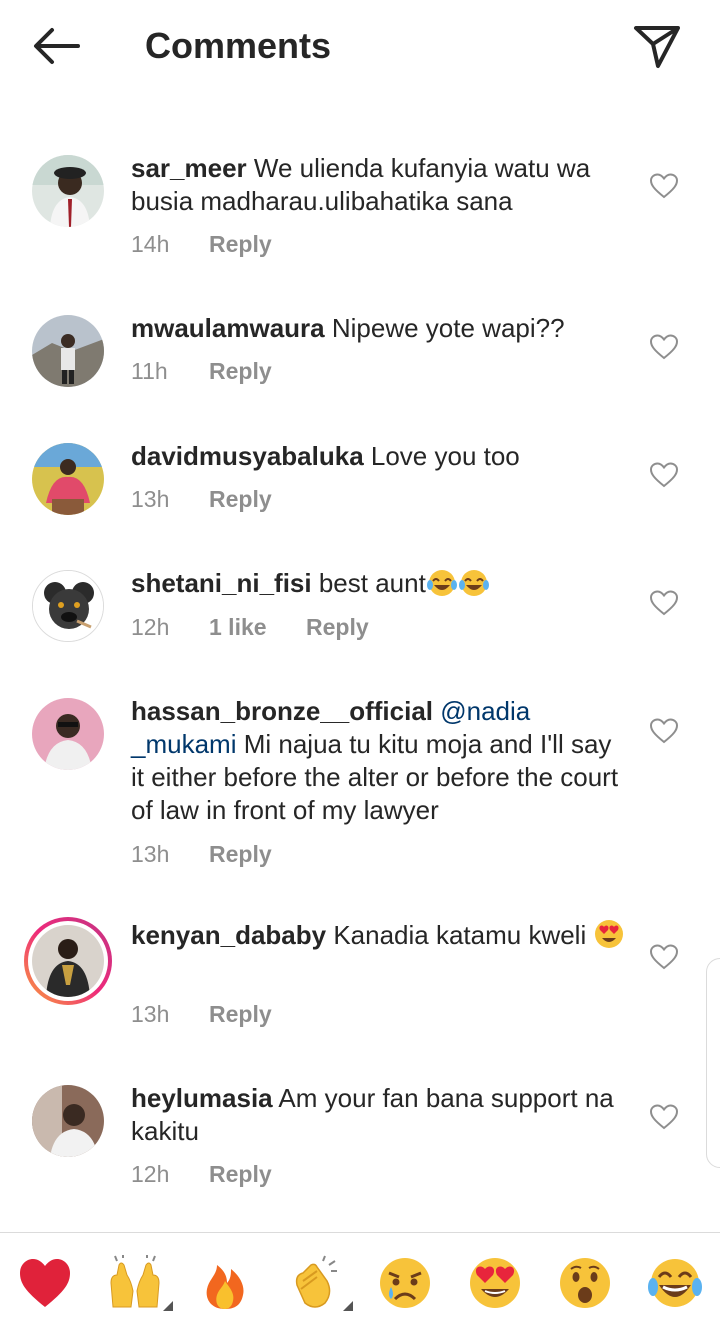 The image size is (720, 1325). I want to click on comment-item: mwaulamwaura Nipewe yote wapi?? 11h Reply, so click(360, 358).